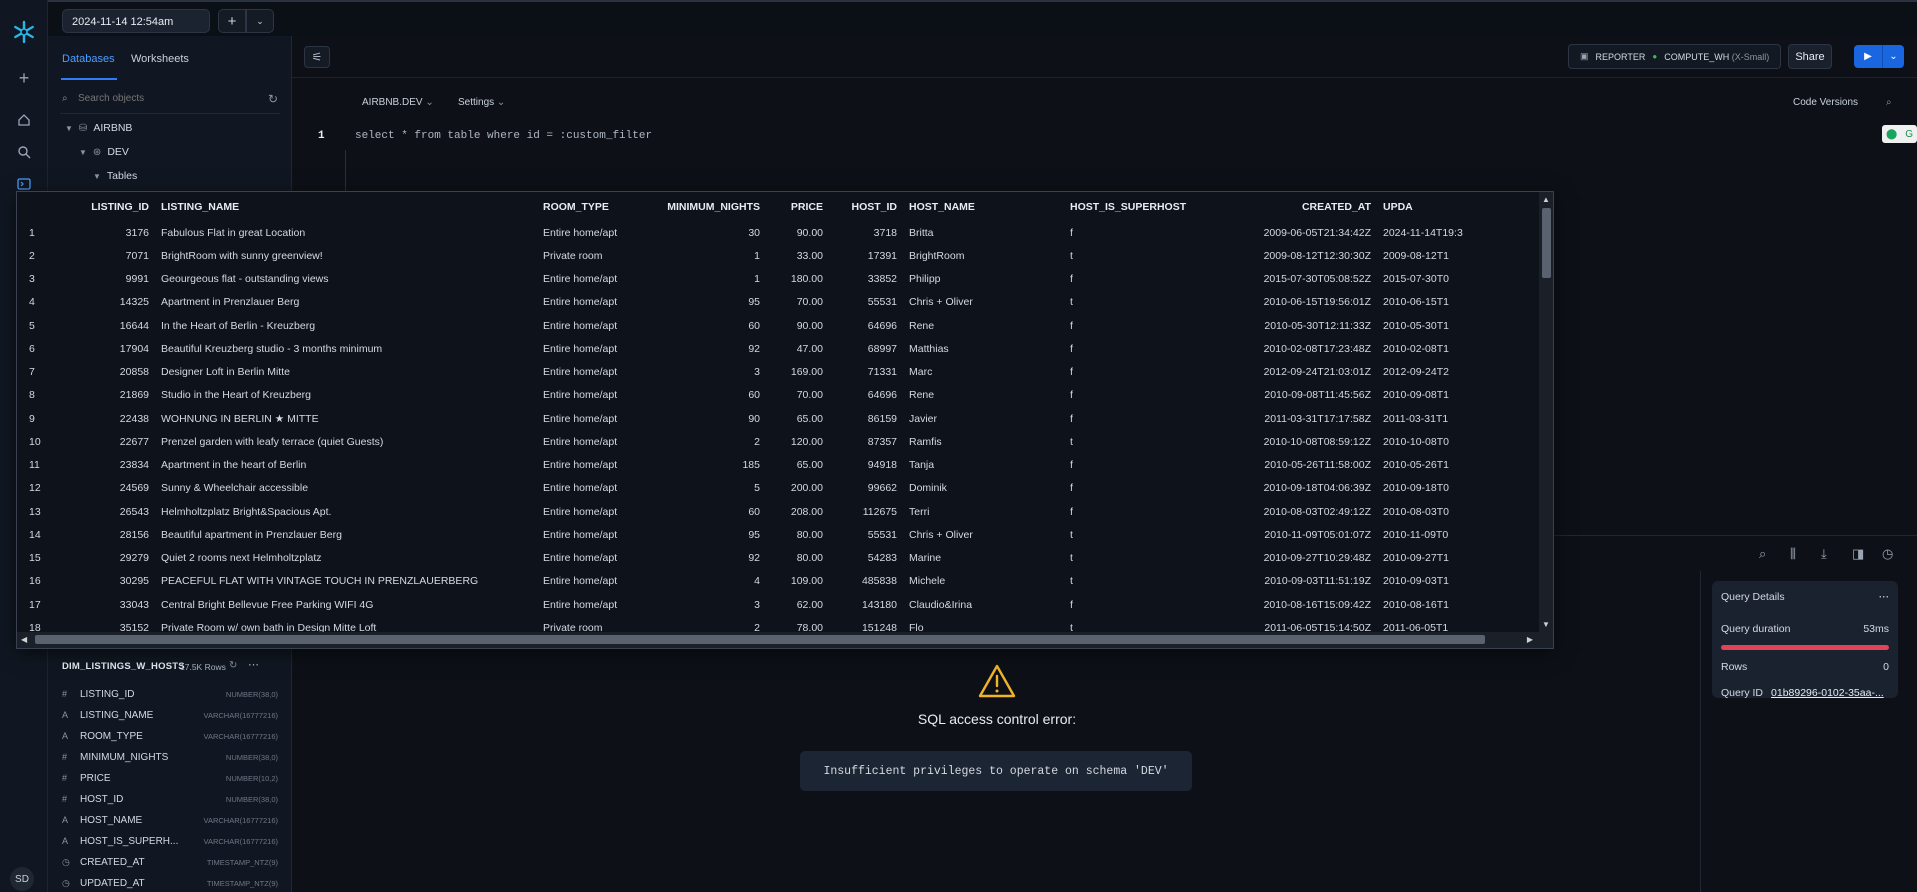  What do you see at coordinates (1071, 255) in the screenshot?
I see `table-cell: t` at bounding box center [1071, 255].